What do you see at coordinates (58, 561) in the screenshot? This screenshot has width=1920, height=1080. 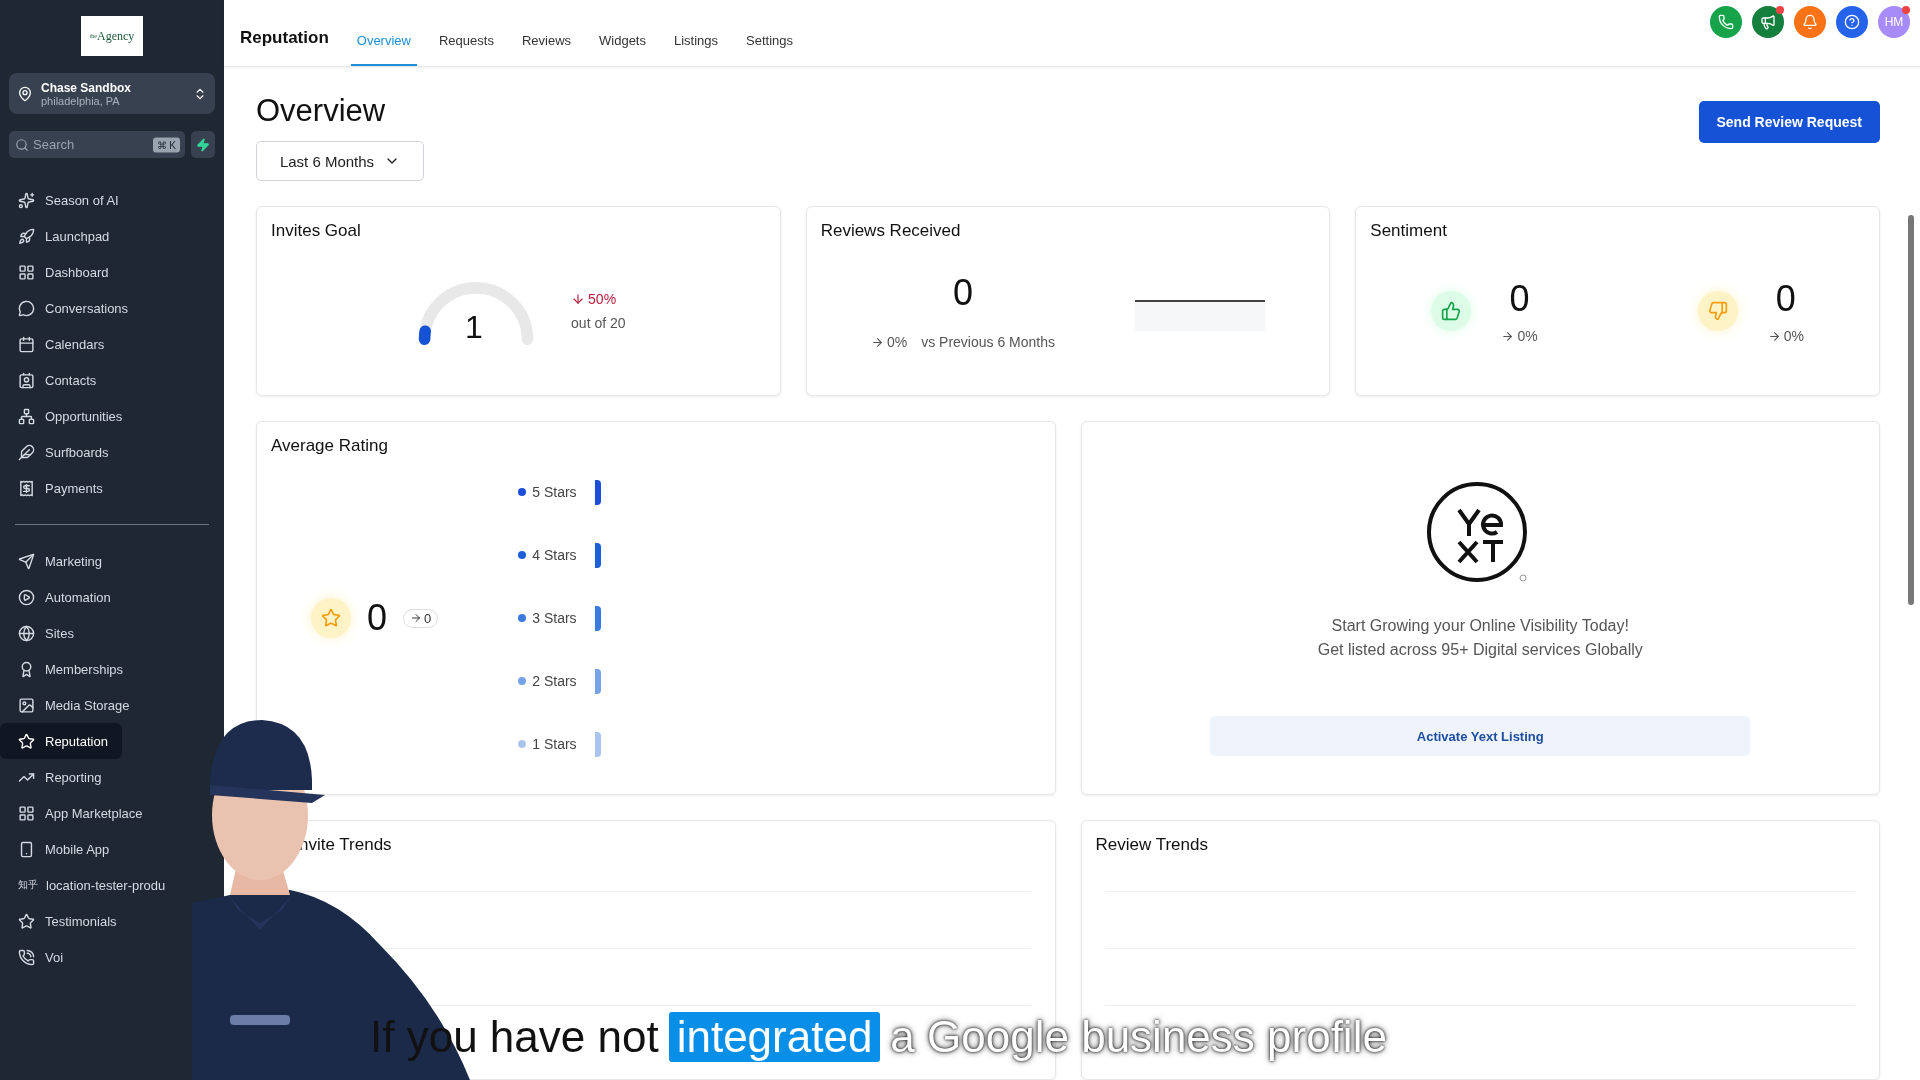 I see `sidebar-item: Marketing` at bounding box center [58, 561].